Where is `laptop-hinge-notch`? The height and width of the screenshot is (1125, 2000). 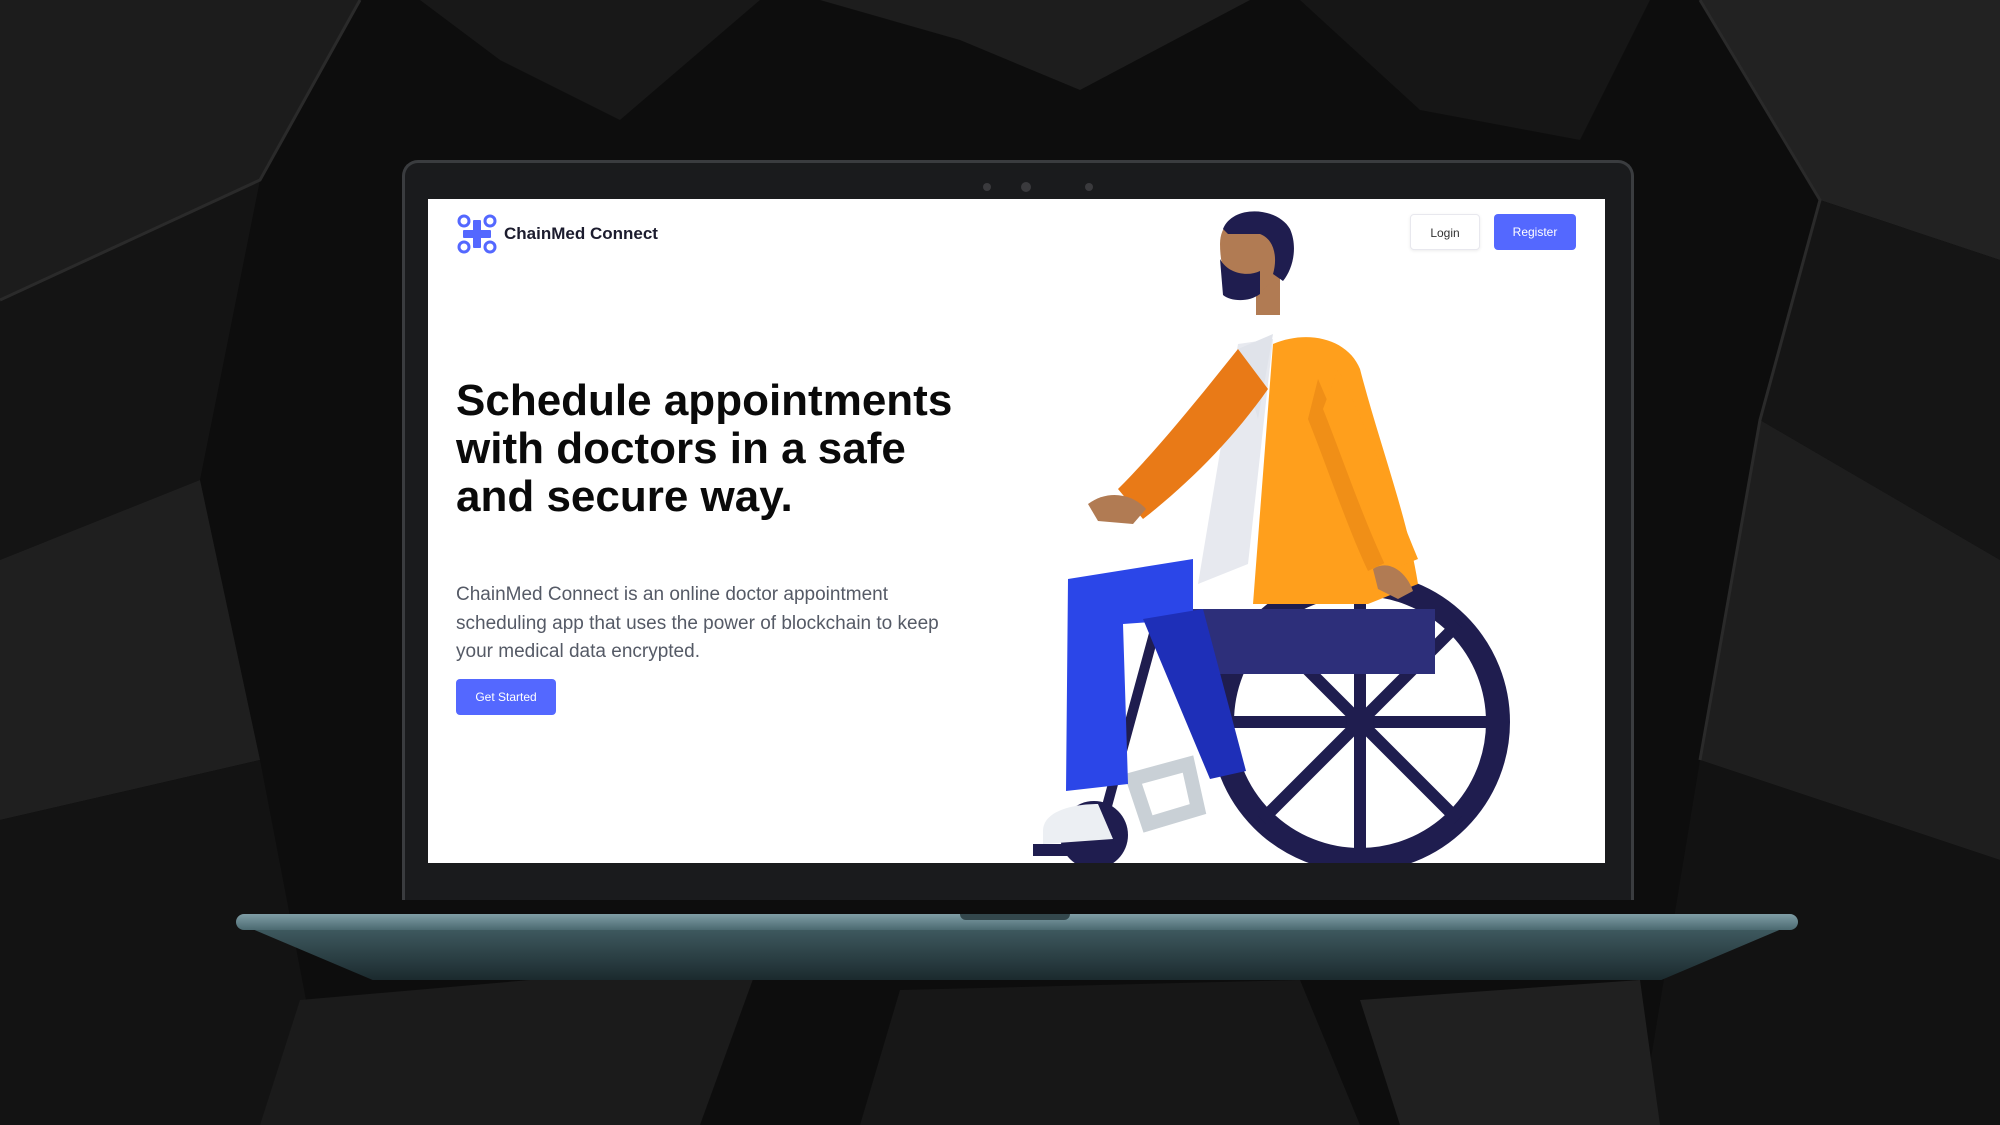
laptop-hinge-notch is located at coordinates (1015, 917).